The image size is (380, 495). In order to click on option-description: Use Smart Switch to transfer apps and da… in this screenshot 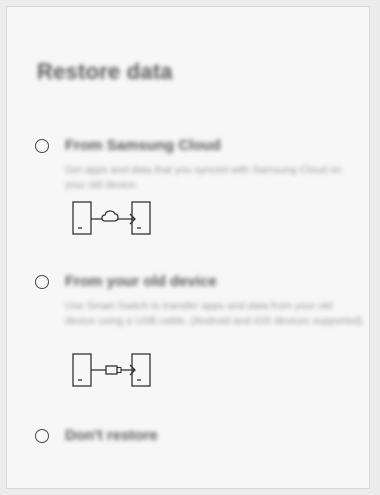, I will do `click(214, 313)`.